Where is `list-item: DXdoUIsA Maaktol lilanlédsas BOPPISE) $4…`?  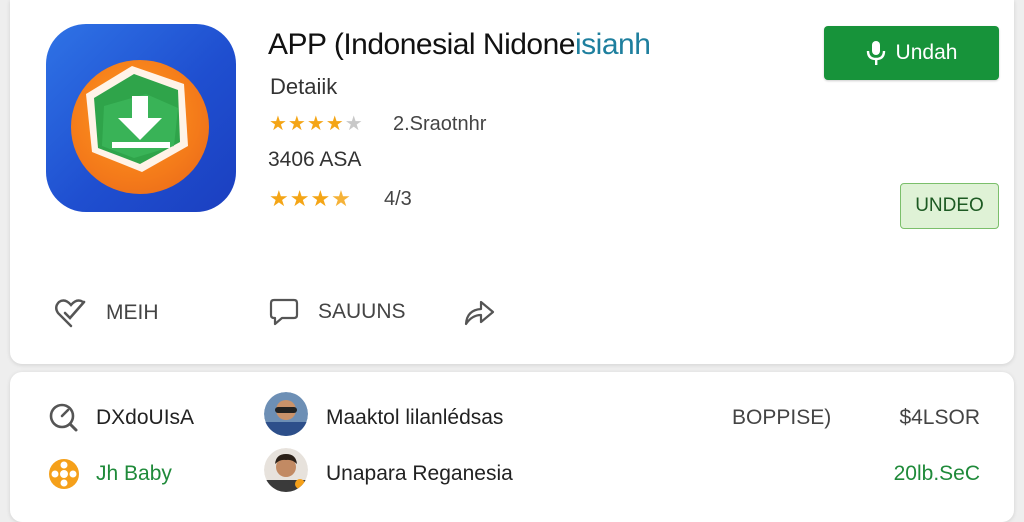 list-item: DXdoUIsA Maaktol lilanlédsas BOPPISE) $4… is located at coordinates (512, 417).